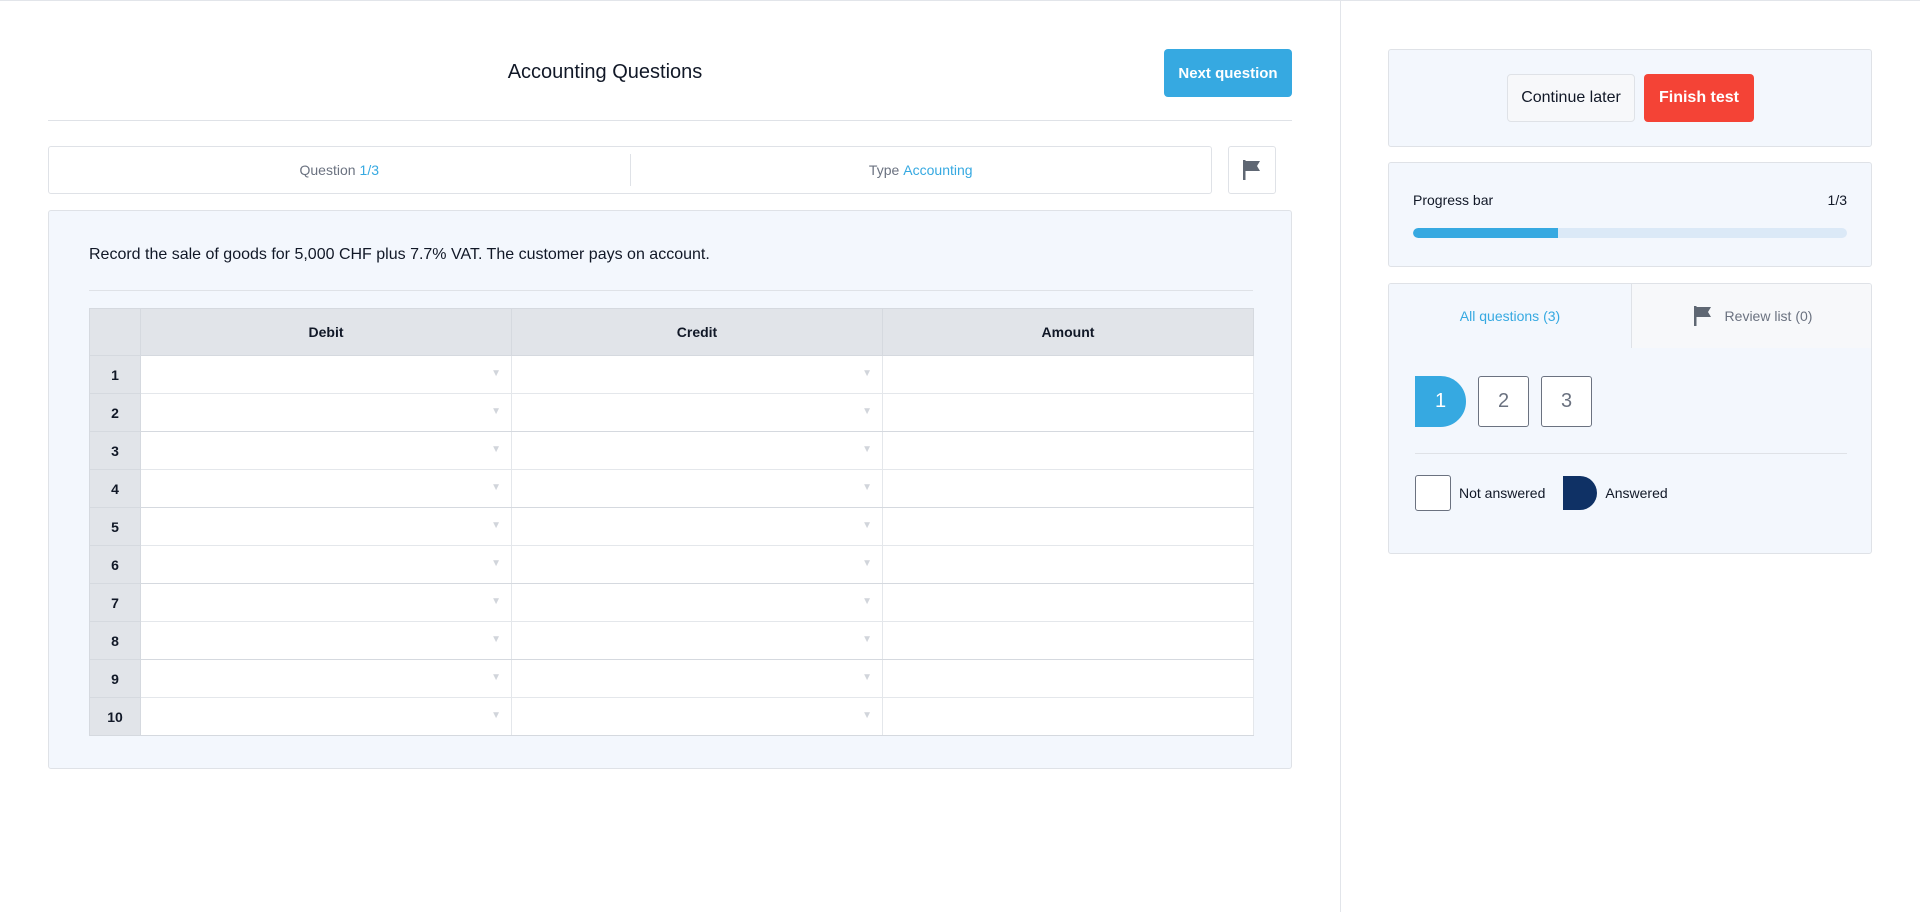 This screenshot has width=1920, height=912. Describe the element at coordinates (884, 170) in the screenshot. I see `type-label: Type` at that location.